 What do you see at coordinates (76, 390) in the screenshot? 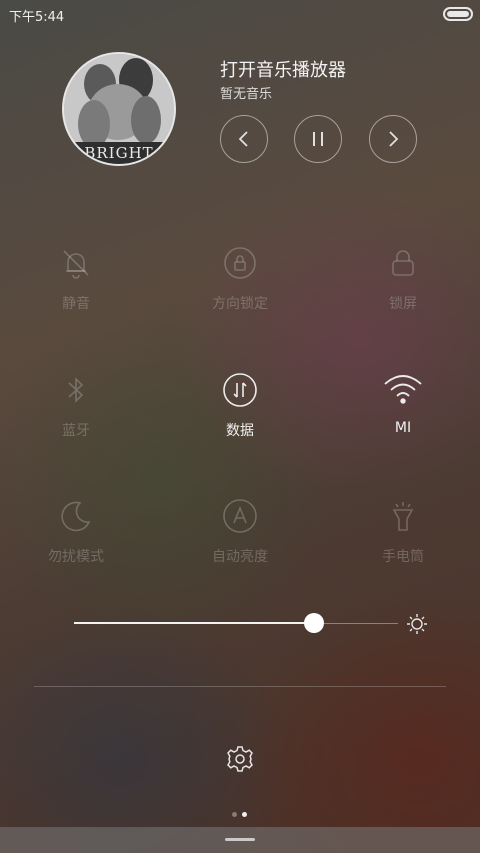
I see `bluetooth-icon` at bounding box center [76, 390].